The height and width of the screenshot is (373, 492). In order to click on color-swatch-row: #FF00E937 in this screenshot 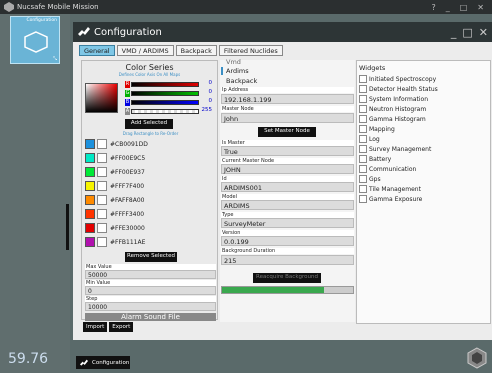, I will do `click(115, 172)`.